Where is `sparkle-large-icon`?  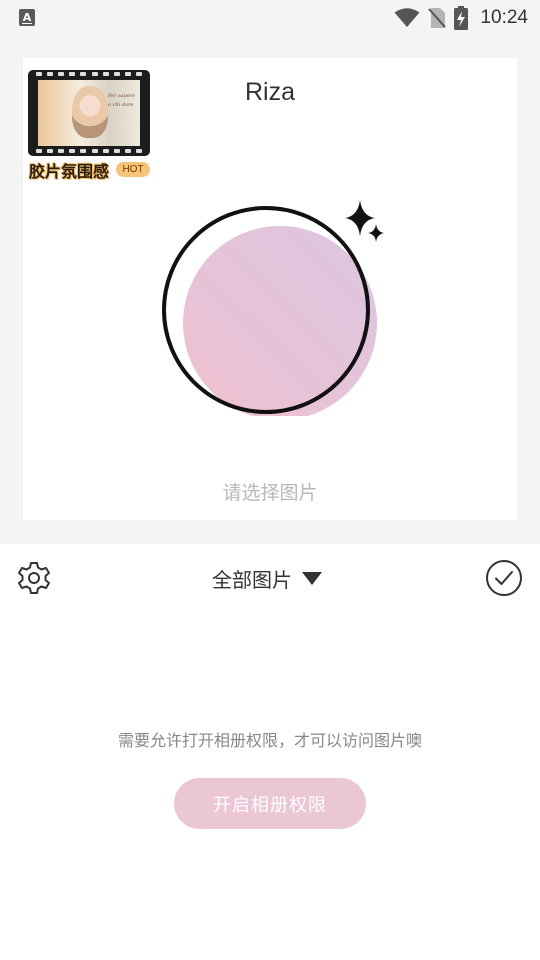 sparkle-large-icon is located at coordinates (360, 218).